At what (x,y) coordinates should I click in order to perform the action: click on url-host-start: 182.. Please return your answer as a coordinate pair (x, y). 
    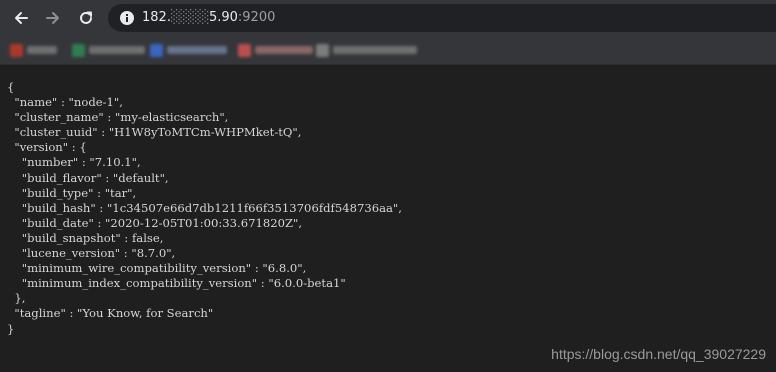
    Looking at the image, I should click on (156, 17).